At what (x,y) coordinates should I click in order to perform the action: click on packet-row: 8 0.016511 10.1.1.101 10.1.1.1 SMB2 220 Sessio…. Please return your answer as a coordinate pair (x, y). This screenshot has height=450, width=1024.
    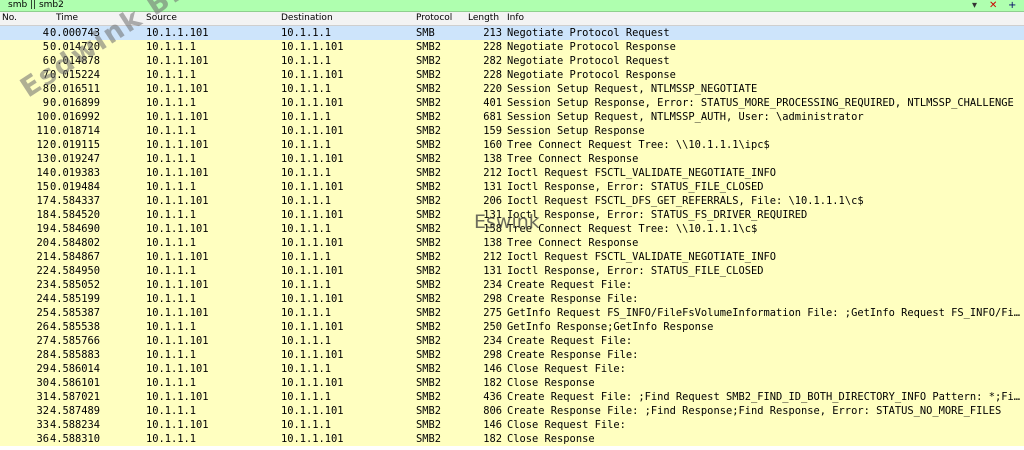
    Looking at the image, I should click on (512, 89).